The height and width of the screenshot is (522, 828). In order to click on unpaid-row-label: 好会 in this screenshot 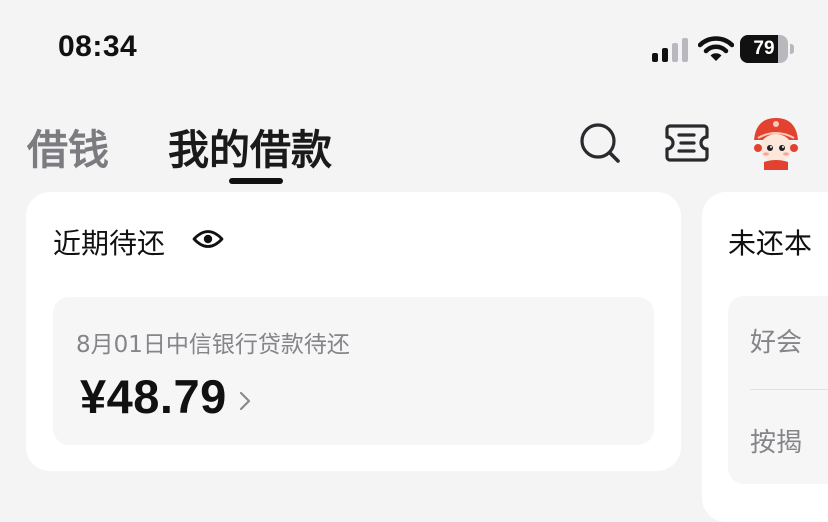, I will do `click(776, 343)`.